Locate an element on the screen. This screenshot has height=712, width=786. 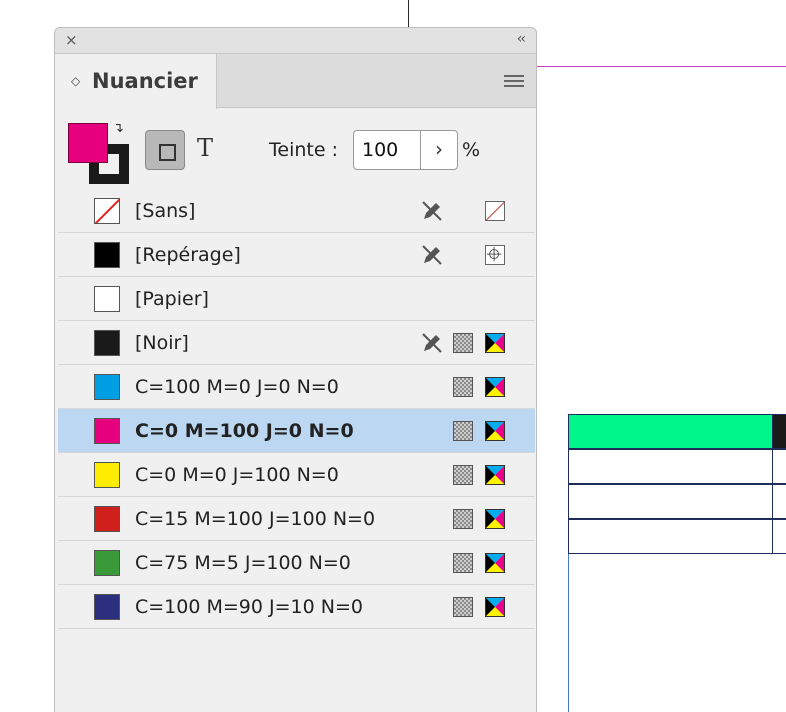
swatch-name: C=100 M=0 J=0 N=0 is located at coordinates (237, 387).